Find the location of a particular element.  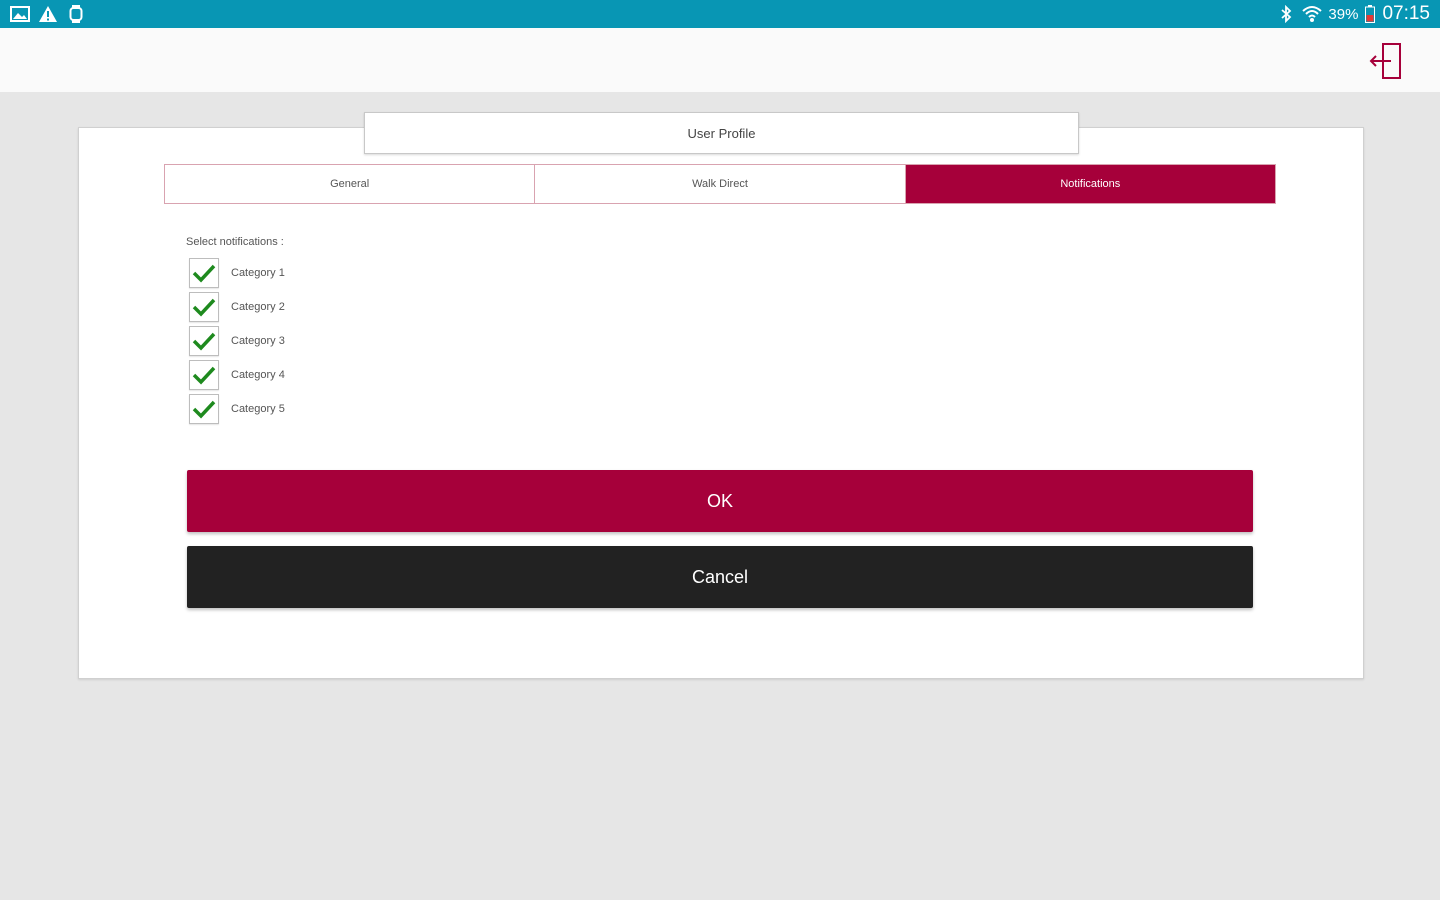

watch-icon is located at coordinates (76, 14).